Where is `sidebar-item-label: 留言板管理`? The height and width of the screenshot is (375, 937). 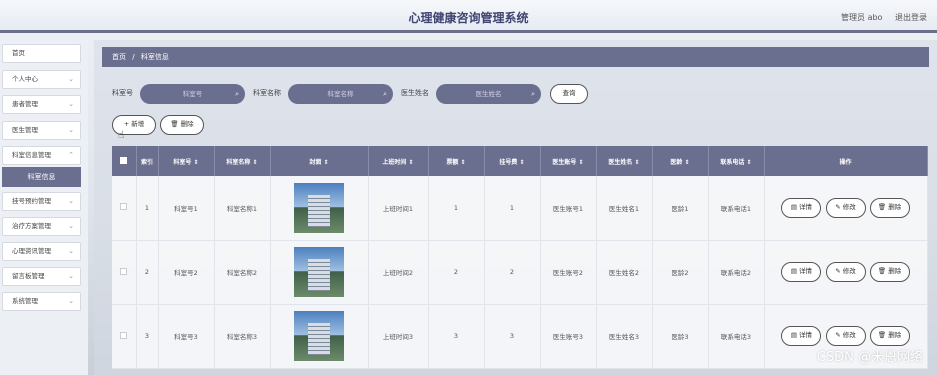
sidebar-item-label: 留言板管理 is located at coordinates (28, 276).